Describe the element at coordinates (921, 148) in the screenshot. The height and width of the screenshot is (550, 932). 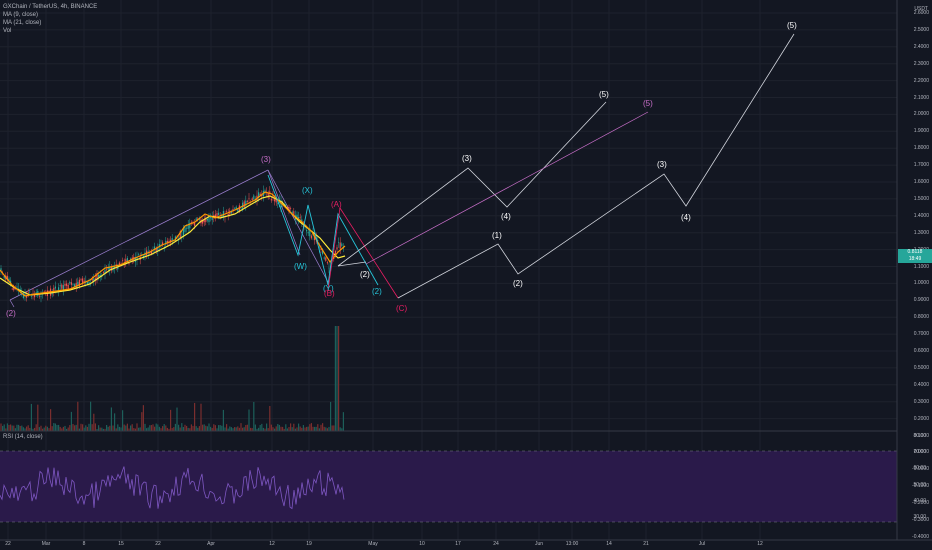
I see `price-tick: 1.8000` at that location.